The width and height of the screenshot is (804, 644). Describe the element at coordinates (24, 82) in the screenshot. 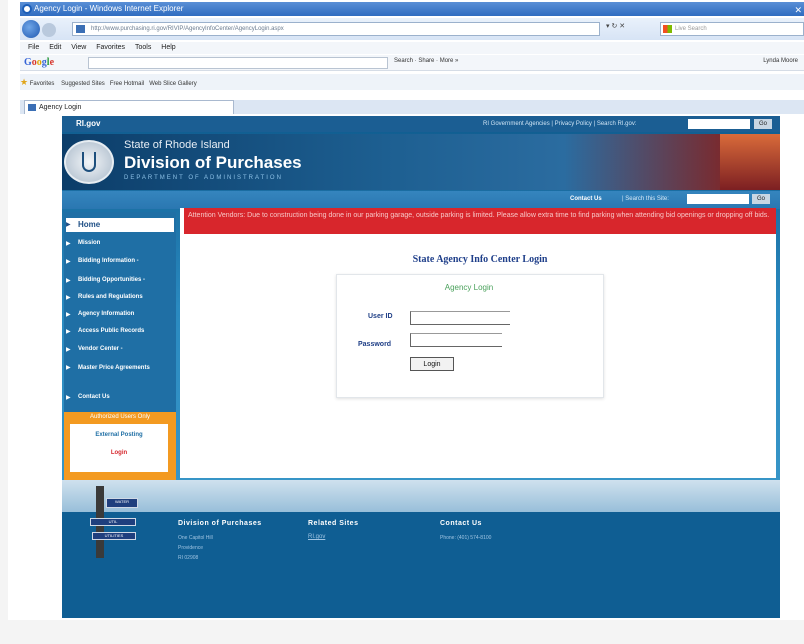

I see `favorites-star-icon: ★` at that location.